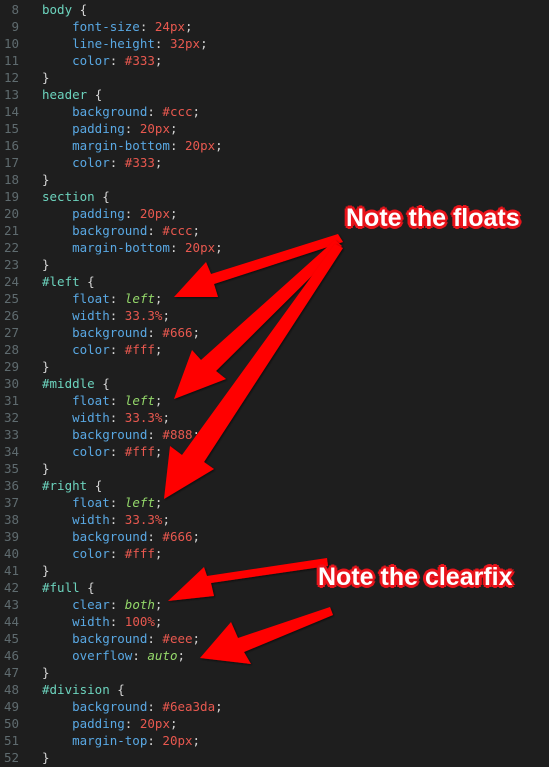 This screenshot has height=767, width=549. Describe the element at coordinates (80, 689) in the screenshot. I see `code-token: #division` at that location.